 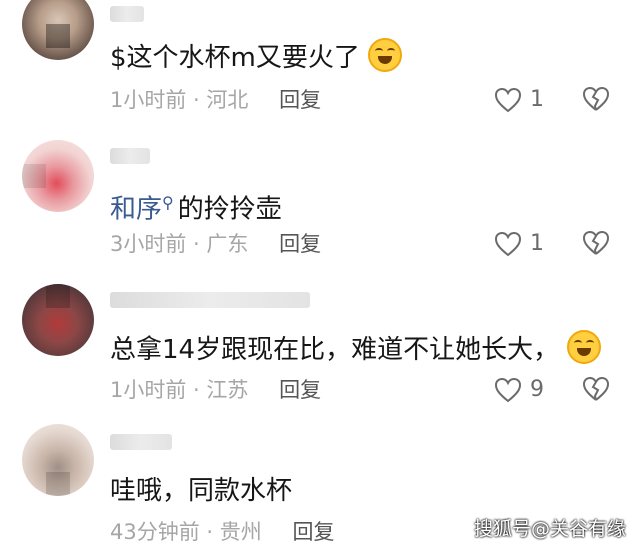 What do you see at coordinates (235, 58) in the screenshot?
I see `comment-text-content: $这个水杯m又要火了` at bounding box center [235, 58].